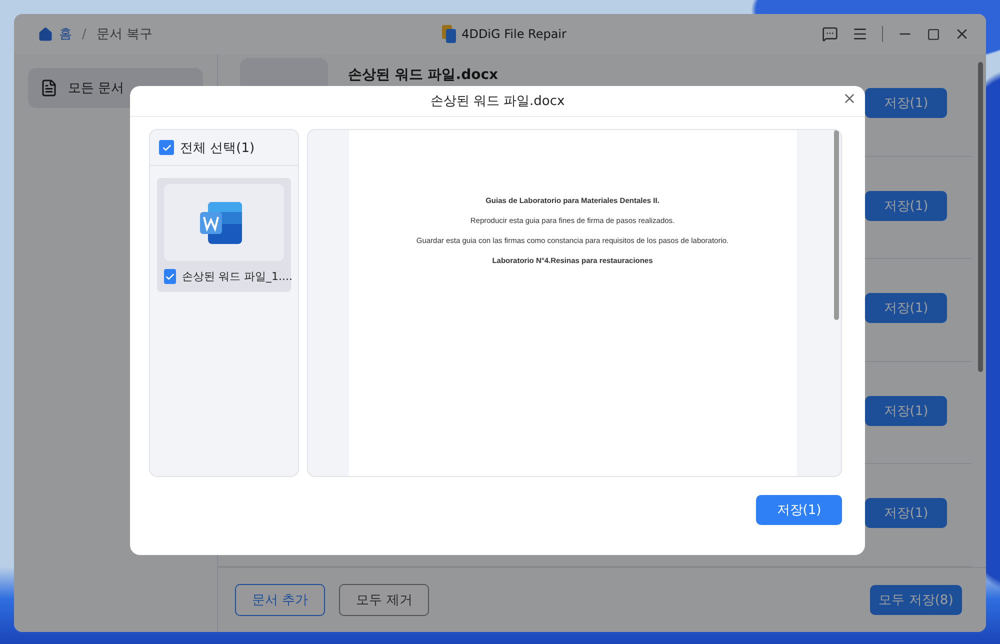 This screenshot has height=644, width=1000. I want to click on feedback-icon, so click(830, 34).